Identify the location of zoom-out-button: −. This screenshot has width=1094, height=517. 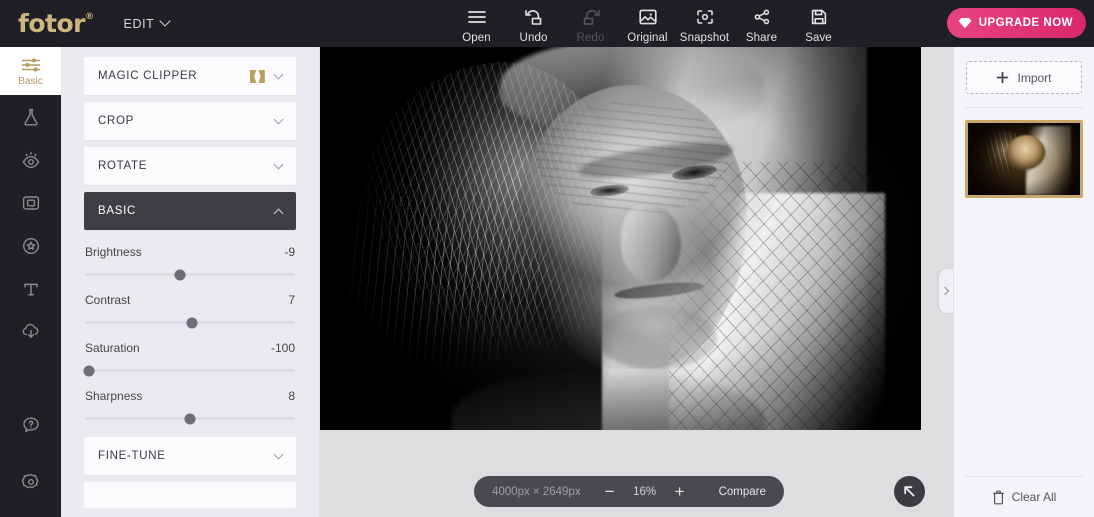
(610, 491).